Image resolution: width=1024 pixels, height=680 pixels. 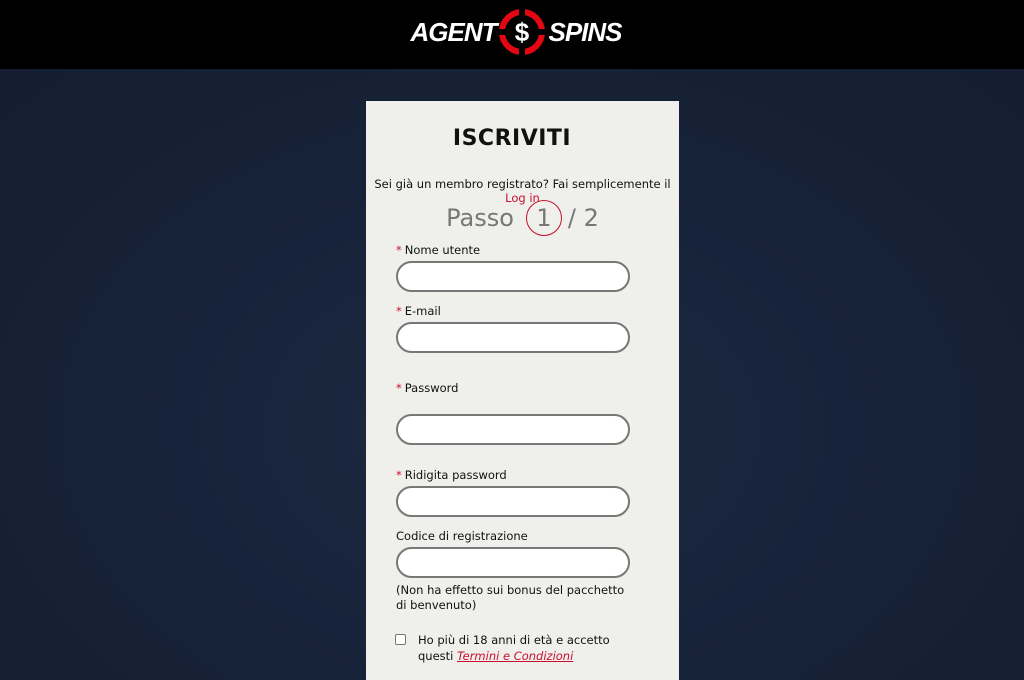 What do you see at coordinates (462, 536) in the screenshot?
I see `registration-code-label: Codice di registrazione` at bounding box center [462, 536].